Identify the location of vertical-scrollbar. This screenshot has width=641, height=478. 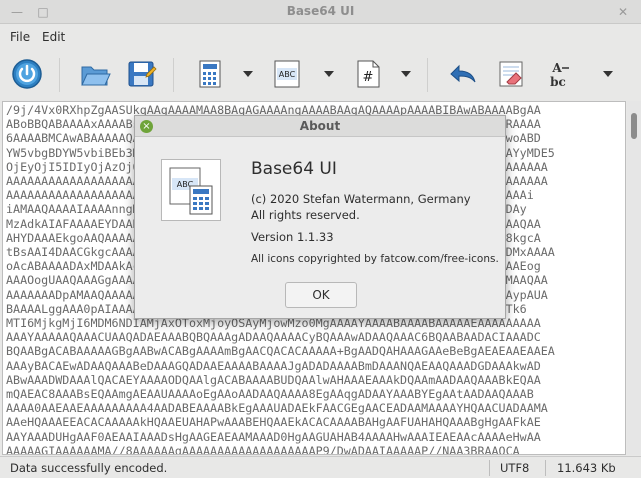
(634, 278).